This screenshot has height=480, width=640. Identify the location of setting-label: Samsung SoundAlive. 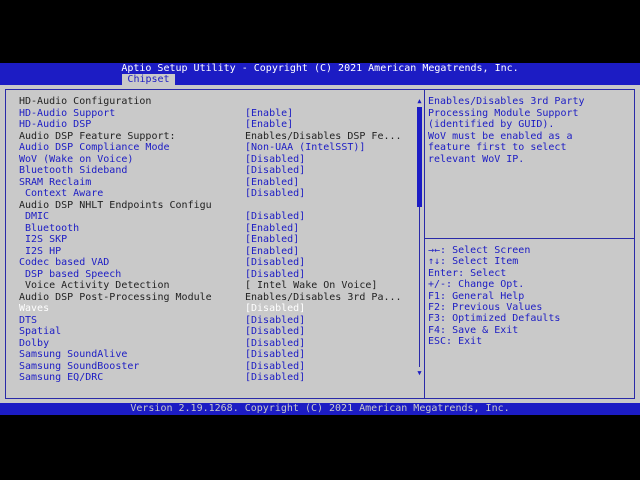
(73, 354).